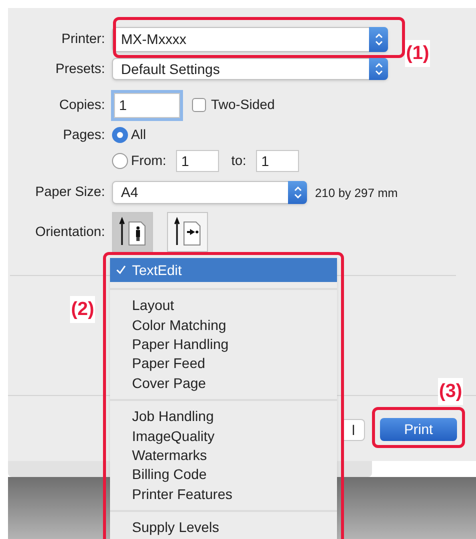 The image size is (476, 539). What do you see at coordinates (223, 456) in the screenshot?
I see `menu-item: Watermarks` at bounding box center [223, 456].